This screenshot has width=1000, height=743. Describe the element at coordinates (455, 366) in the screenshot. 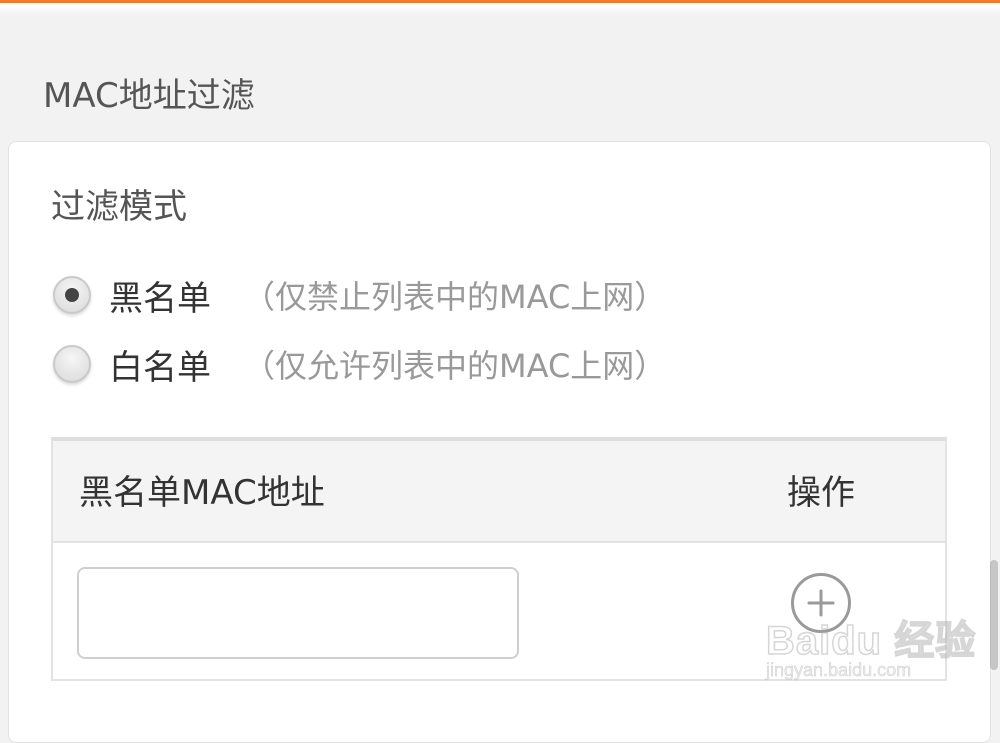

I see `whitelist-description: （仅允许列表中的MAC上网）` at that location.